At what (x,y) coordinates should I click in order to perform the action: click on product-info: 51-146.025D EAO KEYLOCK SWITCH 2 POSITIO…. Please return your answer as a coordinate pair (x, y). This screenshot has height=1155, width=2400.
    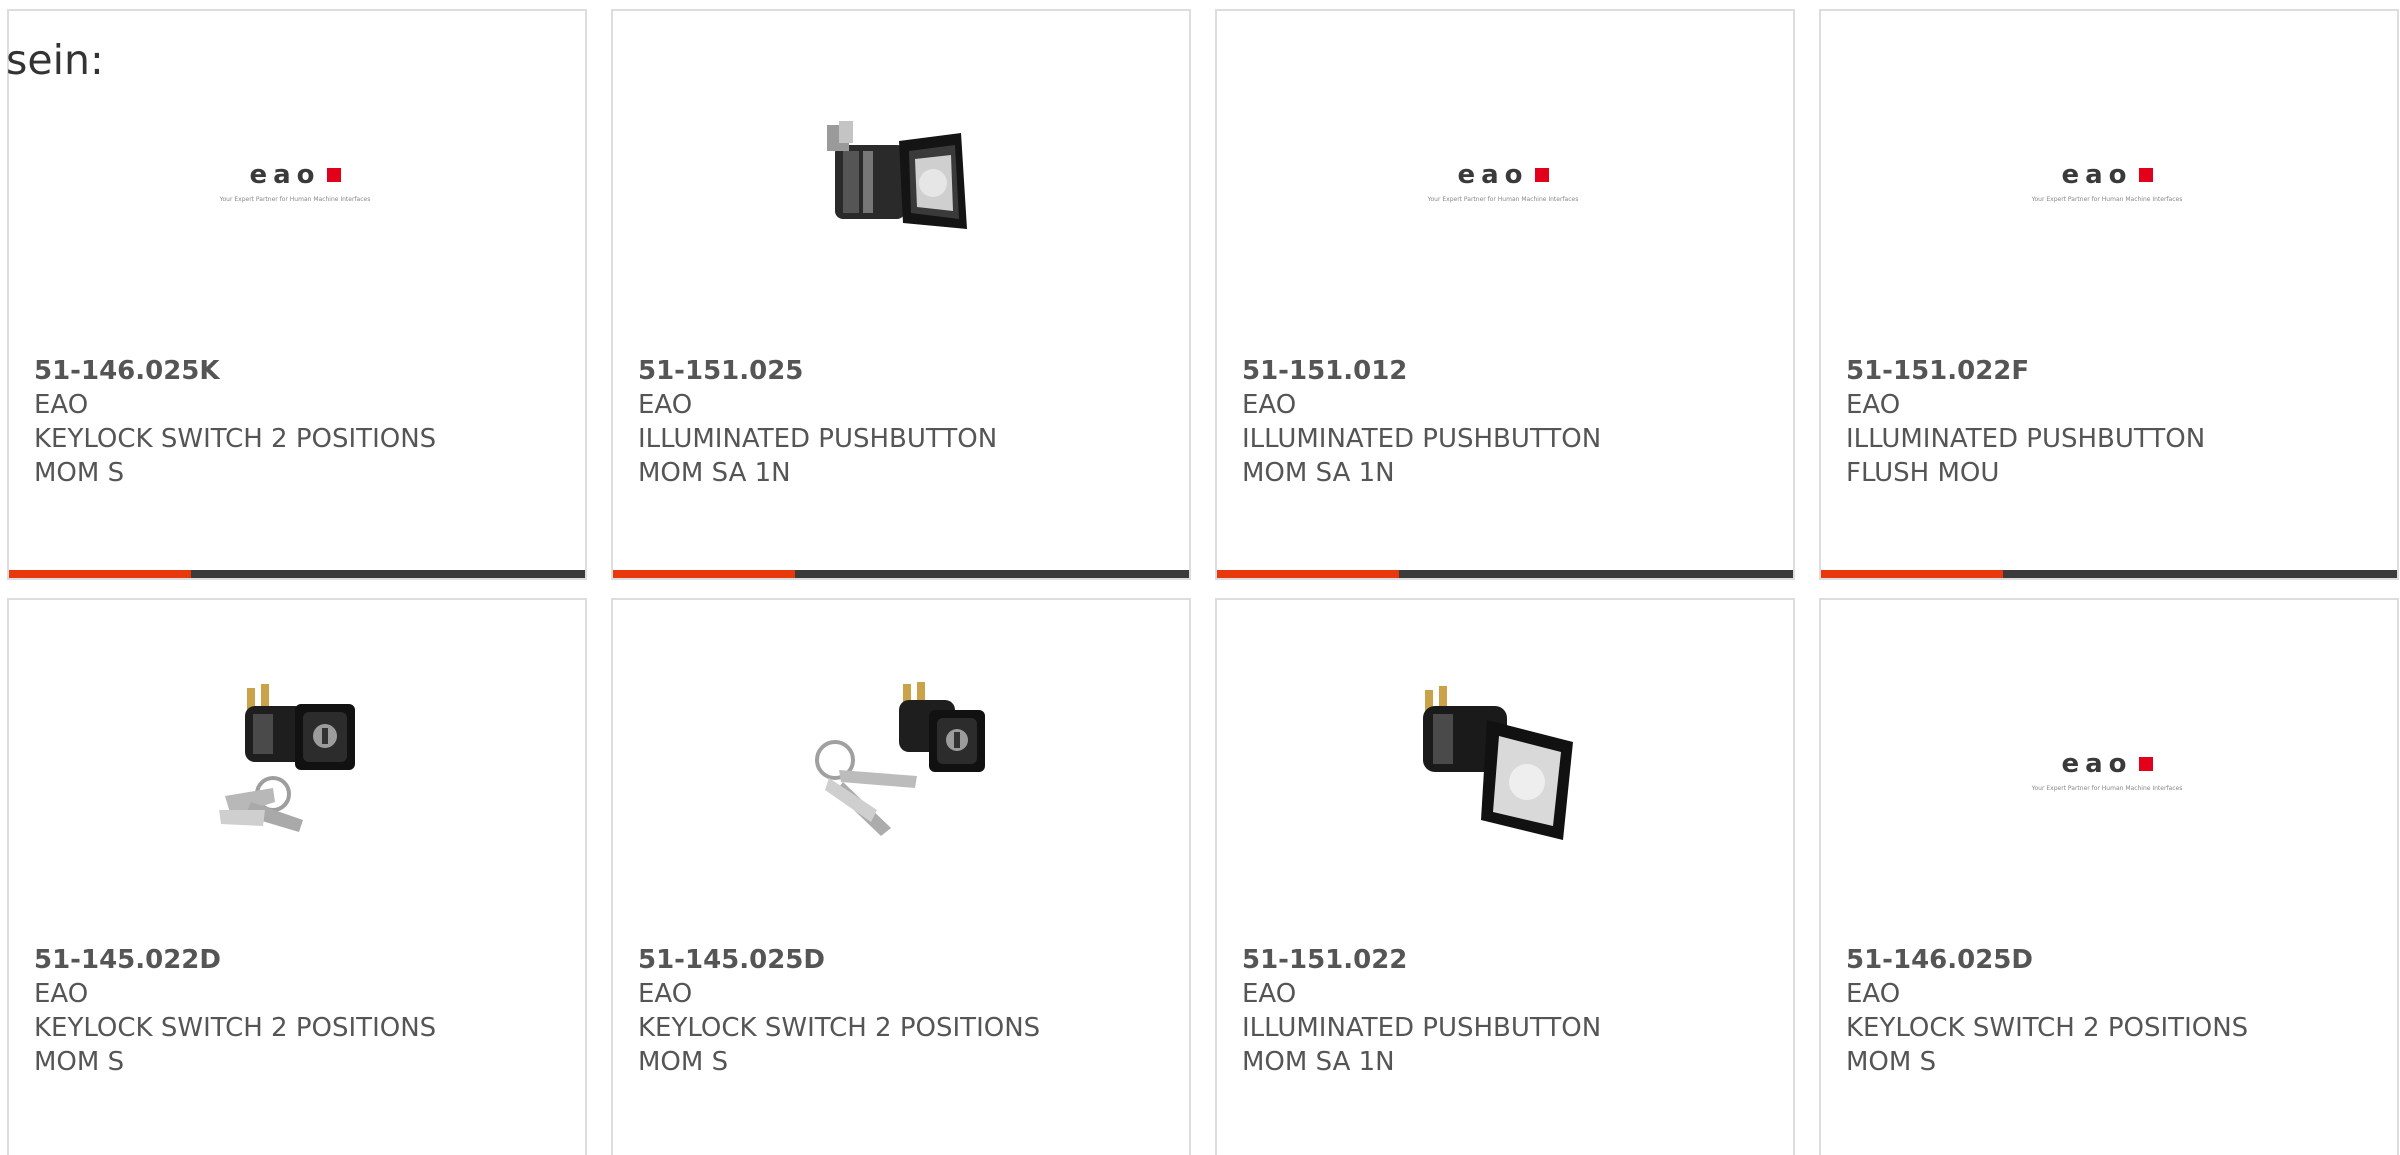
    Looking at the image, I should click on (2111, 1011).